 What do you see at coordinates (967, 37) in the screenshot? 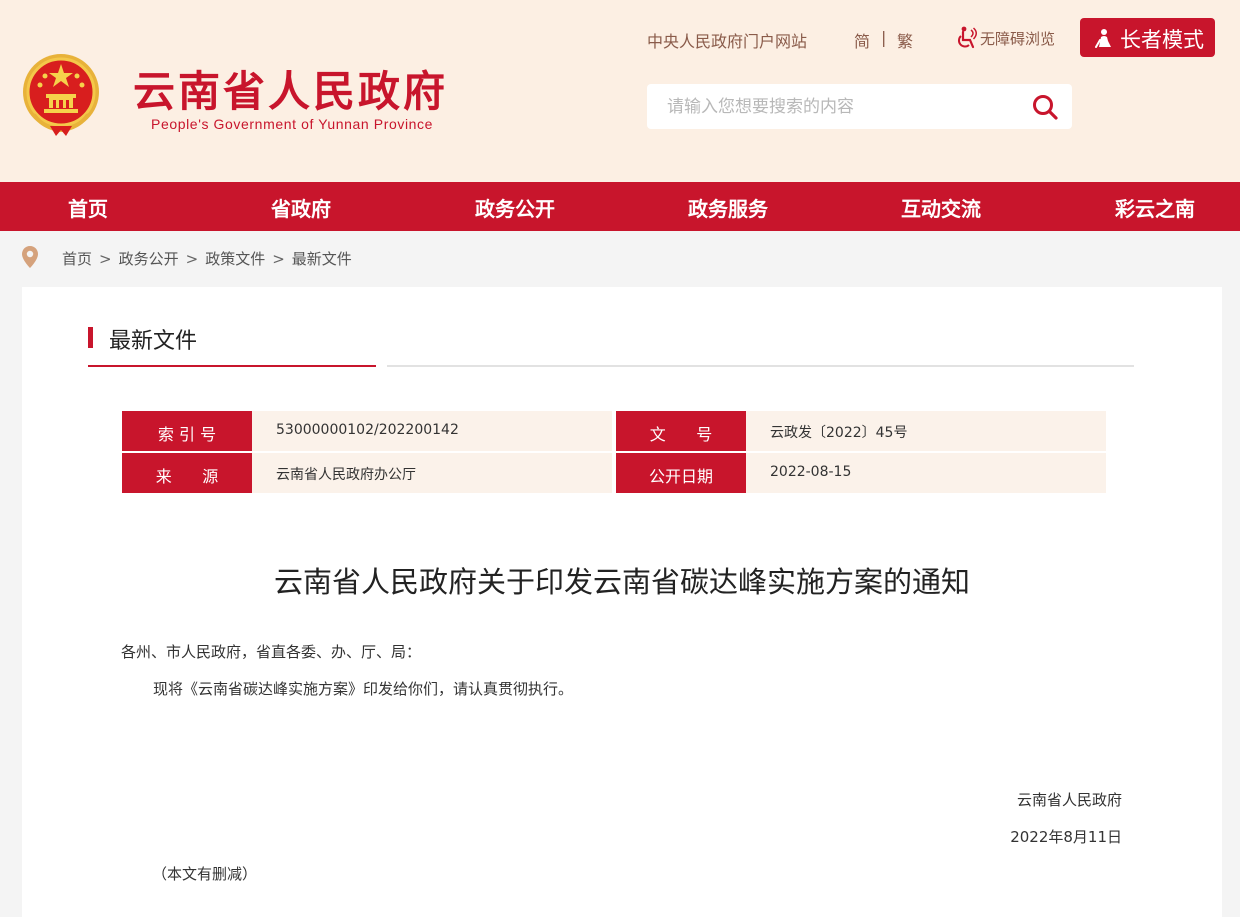
I see `wheelchair-icon` at bounding box center [967, 37].